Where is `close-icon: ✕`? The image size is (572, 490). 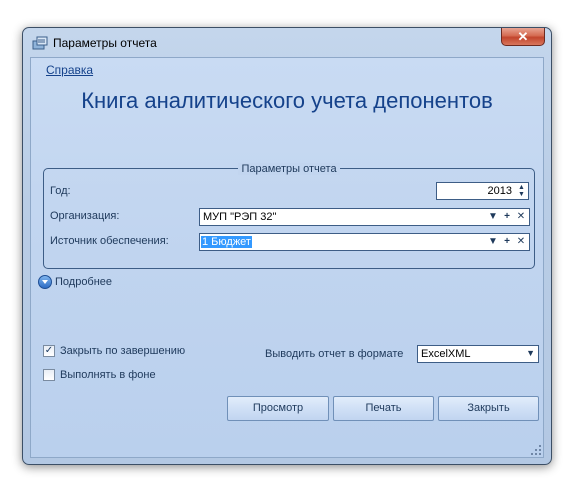 close-icon: ✕ is located at coordinates (523, 36).